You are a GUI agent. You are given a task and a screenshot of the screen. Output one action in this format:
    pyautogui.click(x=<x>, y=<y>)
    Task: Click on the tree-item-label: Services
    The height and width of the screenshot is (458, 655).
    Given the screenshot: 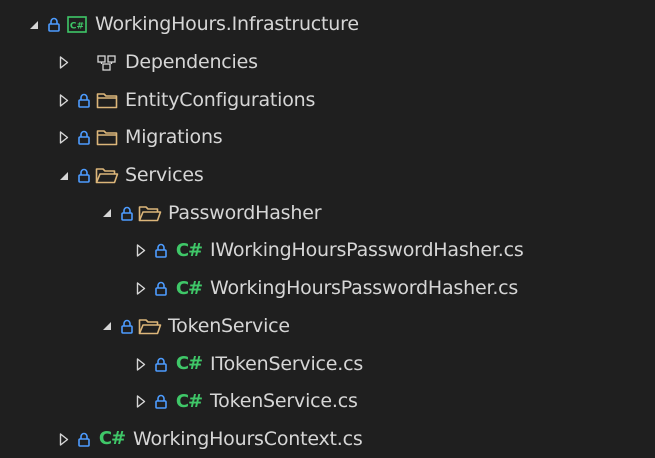 What is the action you would take?
    pyautogui.click(x=164, y=175)
    